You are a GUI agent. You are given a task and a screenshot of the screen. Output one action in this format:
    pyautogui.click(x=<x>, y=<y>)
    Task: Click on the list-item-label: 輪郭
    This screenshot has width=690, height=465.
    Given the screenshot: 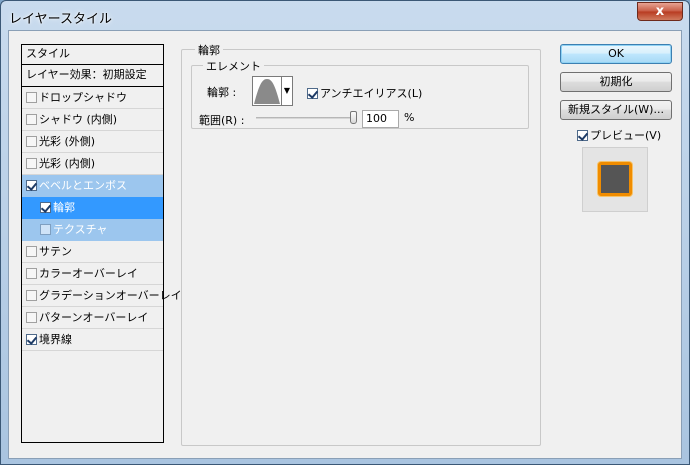 What is the action you would take?
    pyautogui.click(x=64, y=207)
    